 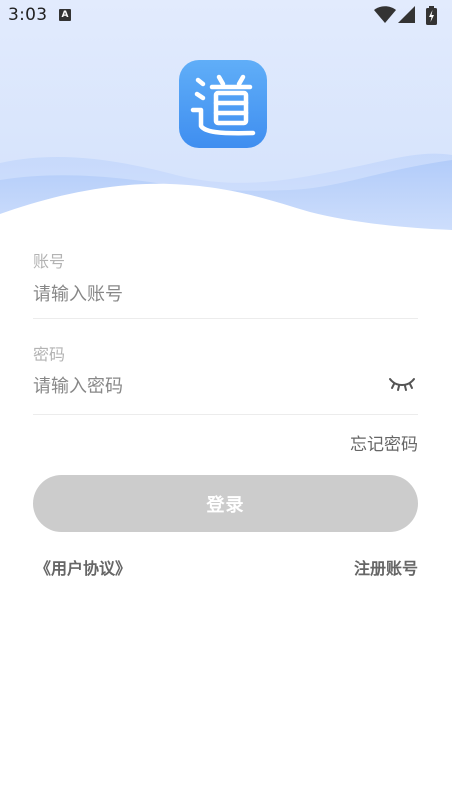 What do you see at coordinates (431, 15) in the screenshot?
I see `battery-charging-icon` at bounding box center [431, 15].